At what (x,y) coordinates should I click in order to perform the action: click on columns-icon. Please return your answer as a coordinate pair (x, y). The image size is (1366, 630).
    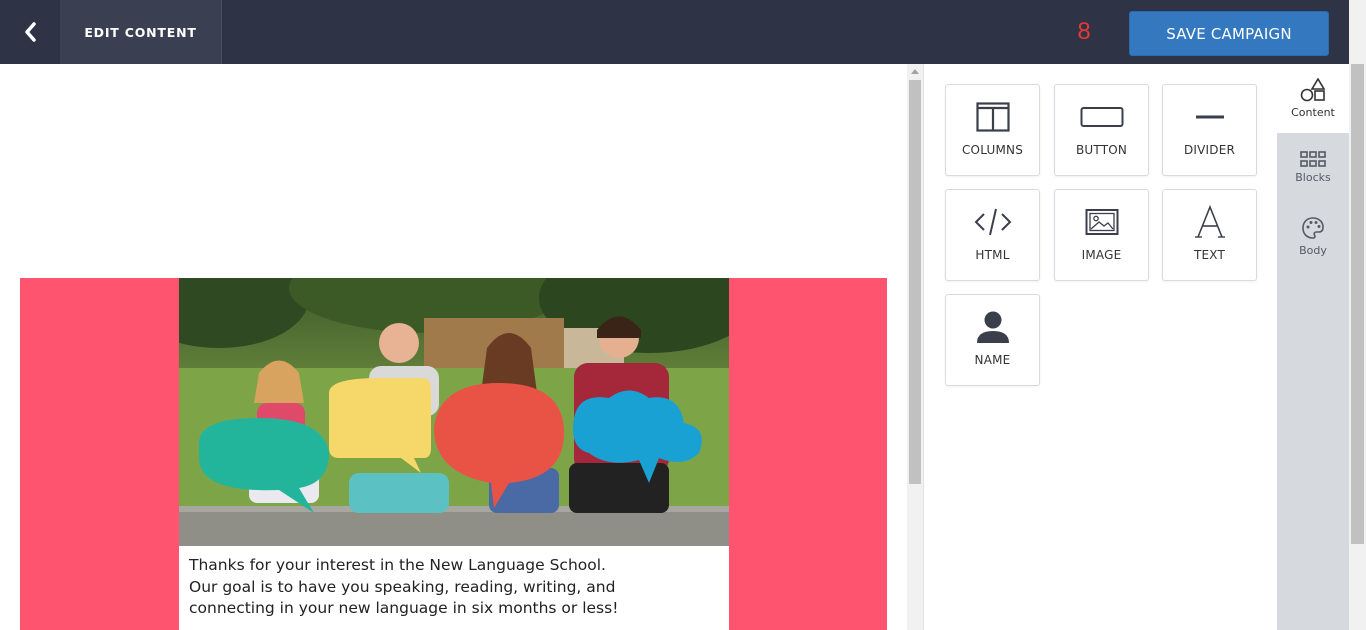
    Looking at the image, I should click on (992, 117).